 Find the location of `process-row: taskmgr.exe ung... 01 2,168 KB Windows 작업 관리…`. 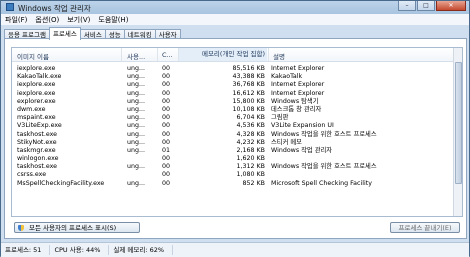

process-row: taskmgr.exe ung... 01 2,168 KB Windows 작업 관리… is located at coordinates (237, 151).